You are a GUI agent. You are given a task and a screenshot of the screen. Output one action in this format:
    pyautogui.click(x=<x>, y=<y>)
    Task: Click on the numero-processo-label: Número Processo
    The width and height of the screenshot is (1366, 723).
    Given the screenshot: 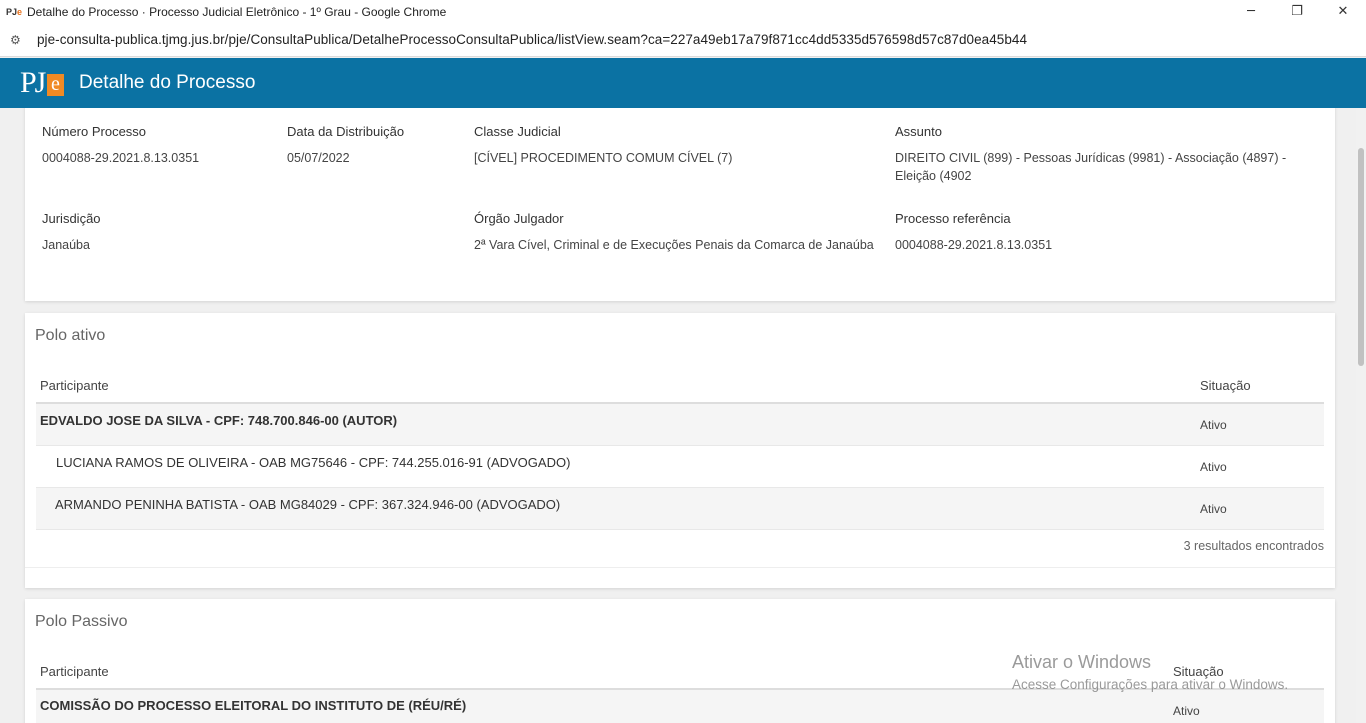 What is the action you would take?
    pyautogui.click(x=94, y=131)
    